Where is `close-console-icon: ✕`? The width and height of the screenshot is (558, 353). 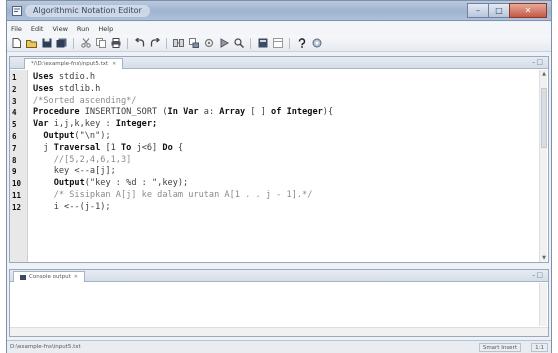 close-console-icon: ✕ is located at coordinates (76, 277).